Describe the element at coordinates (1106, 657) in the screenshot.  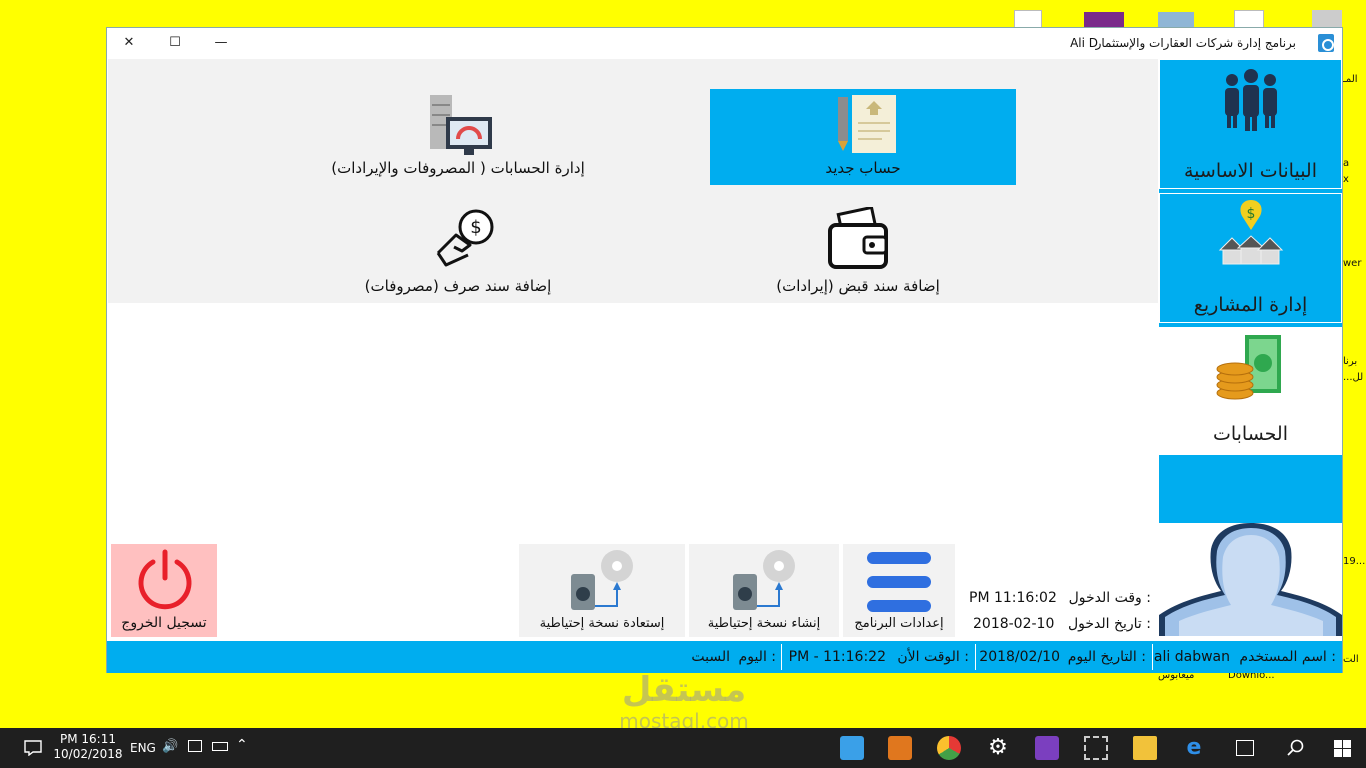
I see `status-date-label: التاريخ اليوم :` at that location.